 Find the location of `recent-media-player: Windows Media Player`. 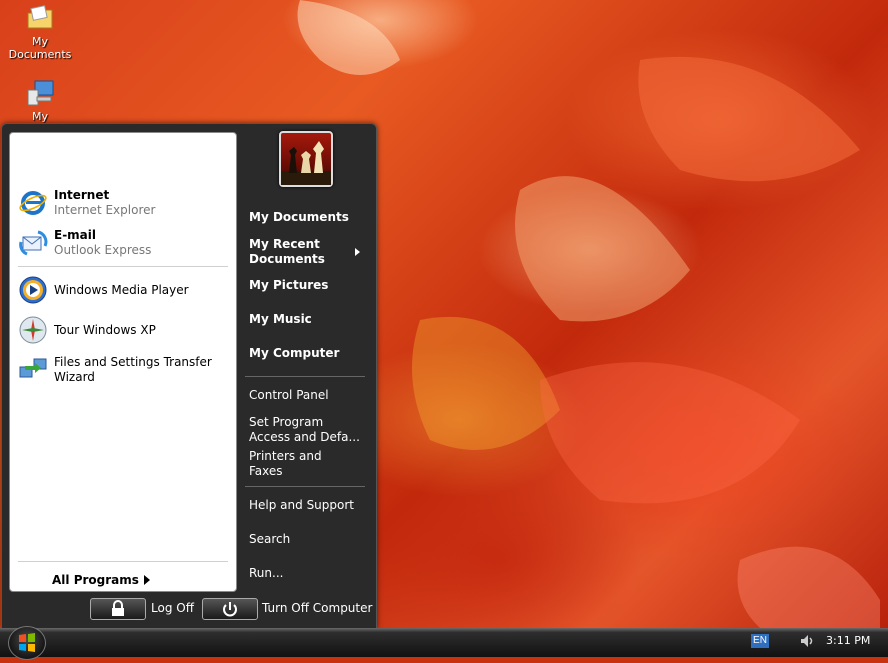

recent-media-player: Windows Media Player is located at coordinates (125, 290).